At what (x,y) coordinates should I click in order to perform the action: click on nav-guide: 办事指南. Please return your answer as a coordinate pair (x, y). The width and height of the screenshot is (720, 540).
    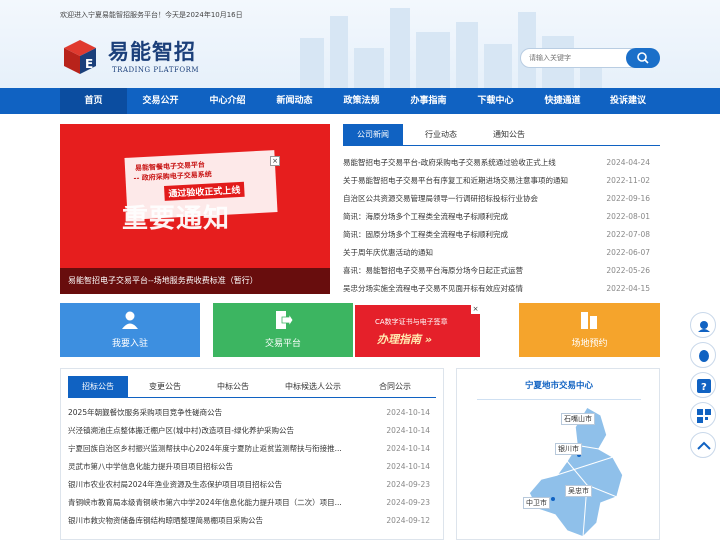
    Looking at the image, I should click on (428, 101).